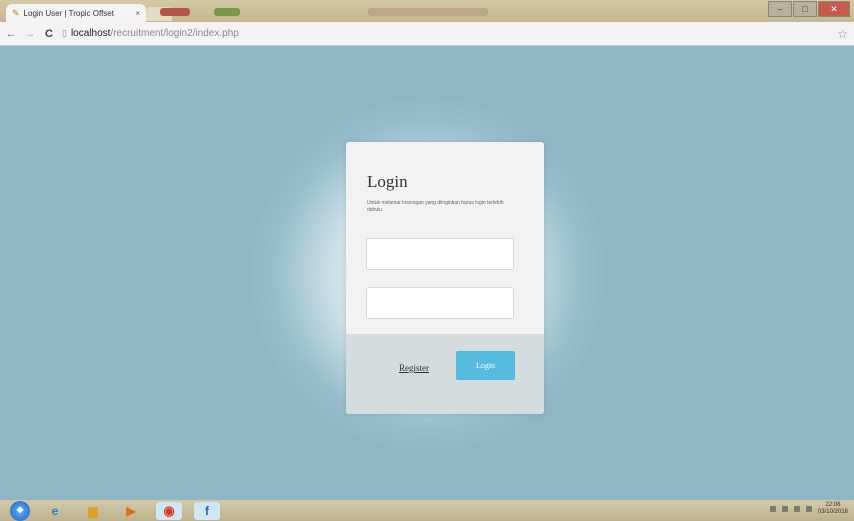  What do you see at coordinates (842, 34) in the screenshot?
I see `bookmark-star-icon: ☆` at bounding box center [842, 34].